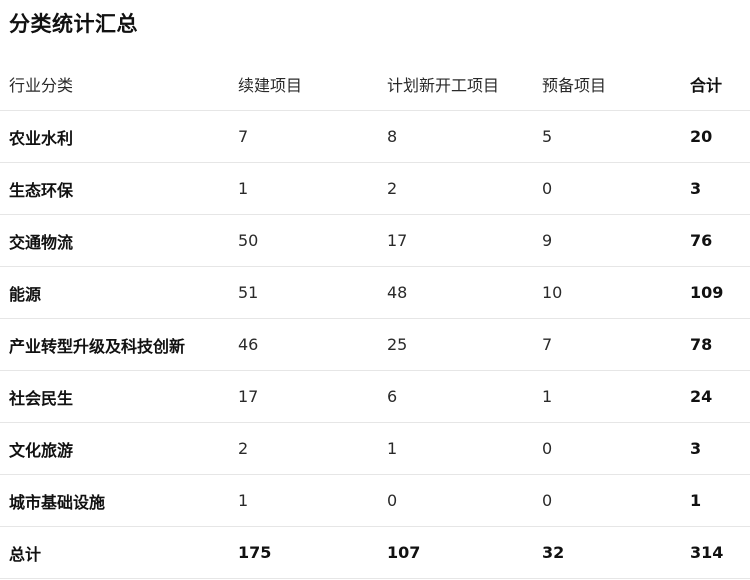  I want to click on table-header-row: 行业分类 续建项目 计划新开工项目 预备项目 合计, so click(375, 84).